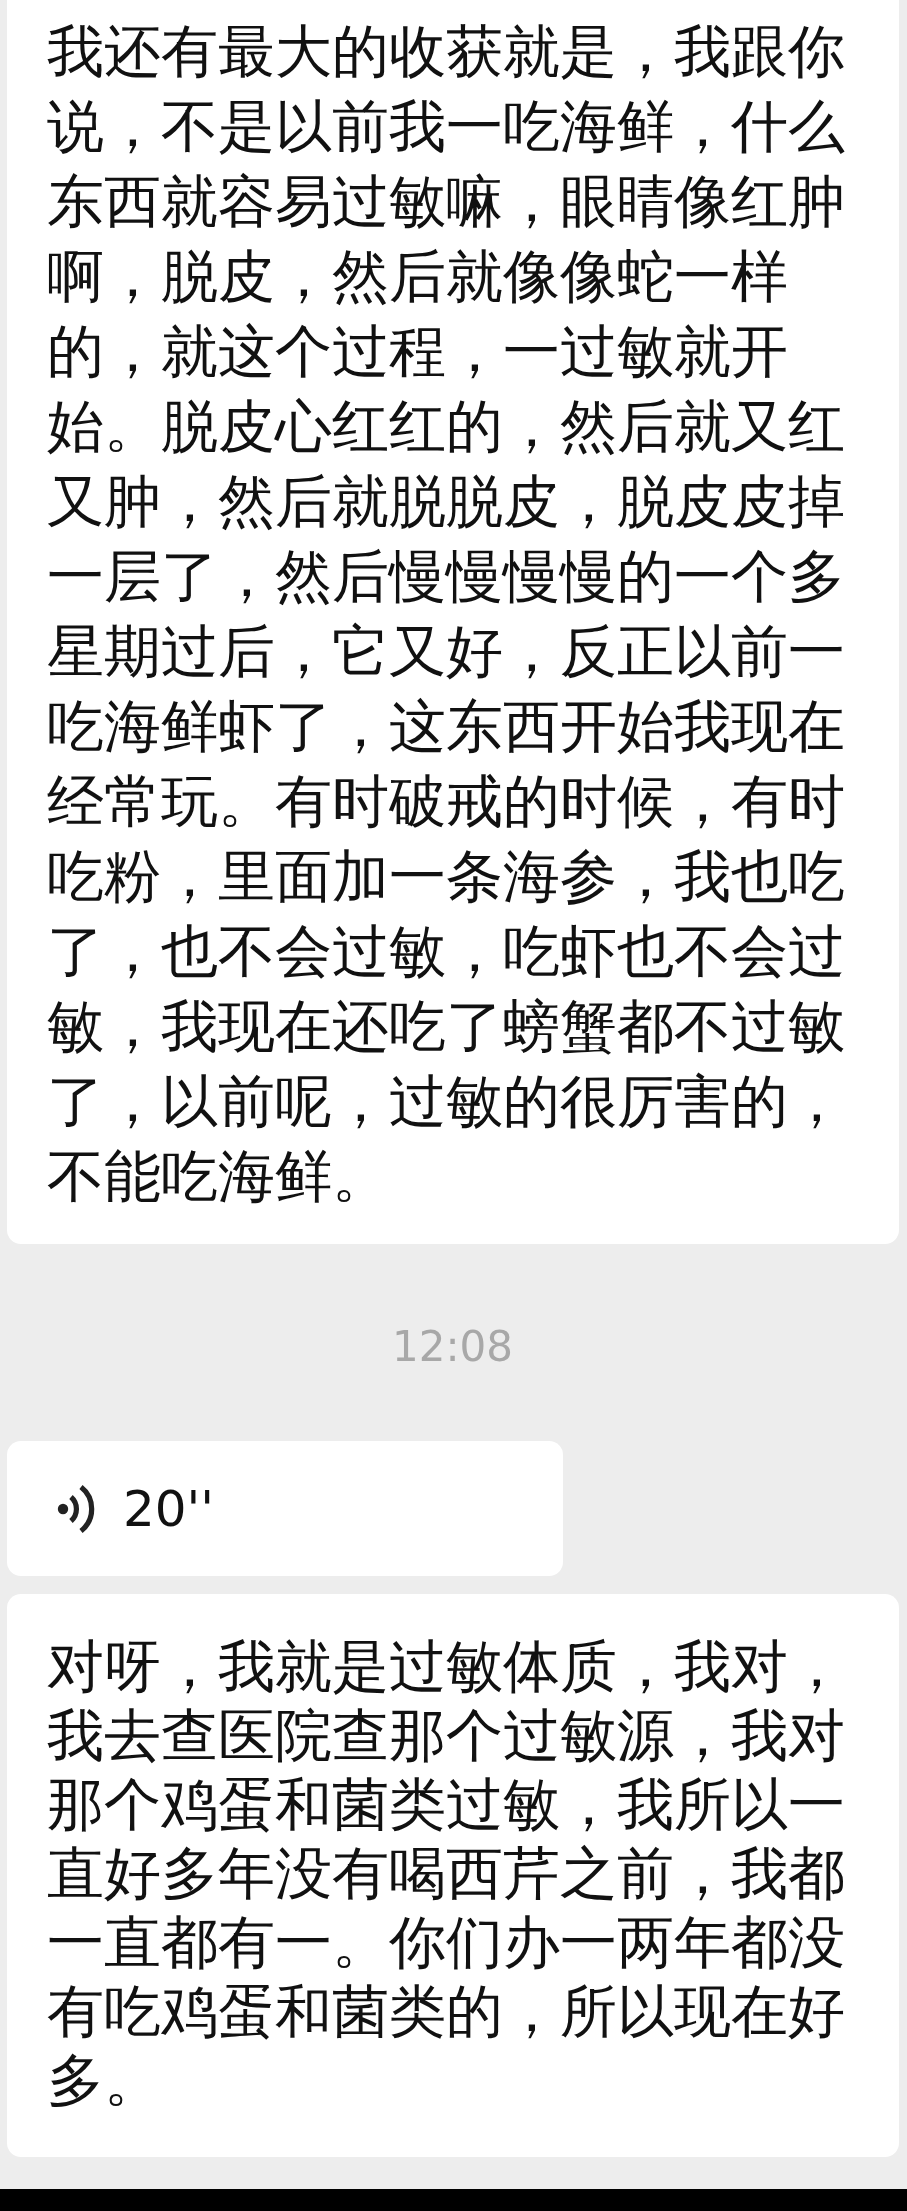 The image size is (907, 2211). I want to click on voice-duration: 20'', so click(169, 1508).